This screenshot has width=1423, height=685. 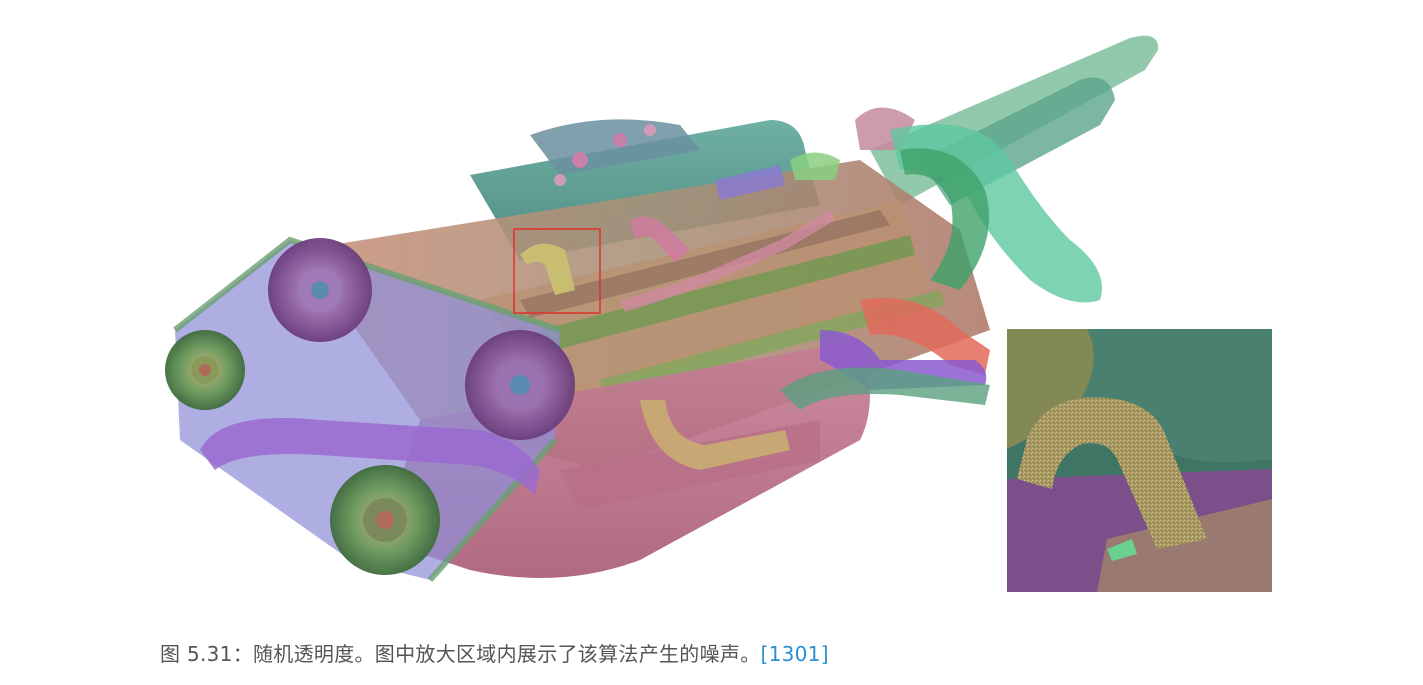 I want to click on zoomed-inset-image, so click(x=1139, y=460).